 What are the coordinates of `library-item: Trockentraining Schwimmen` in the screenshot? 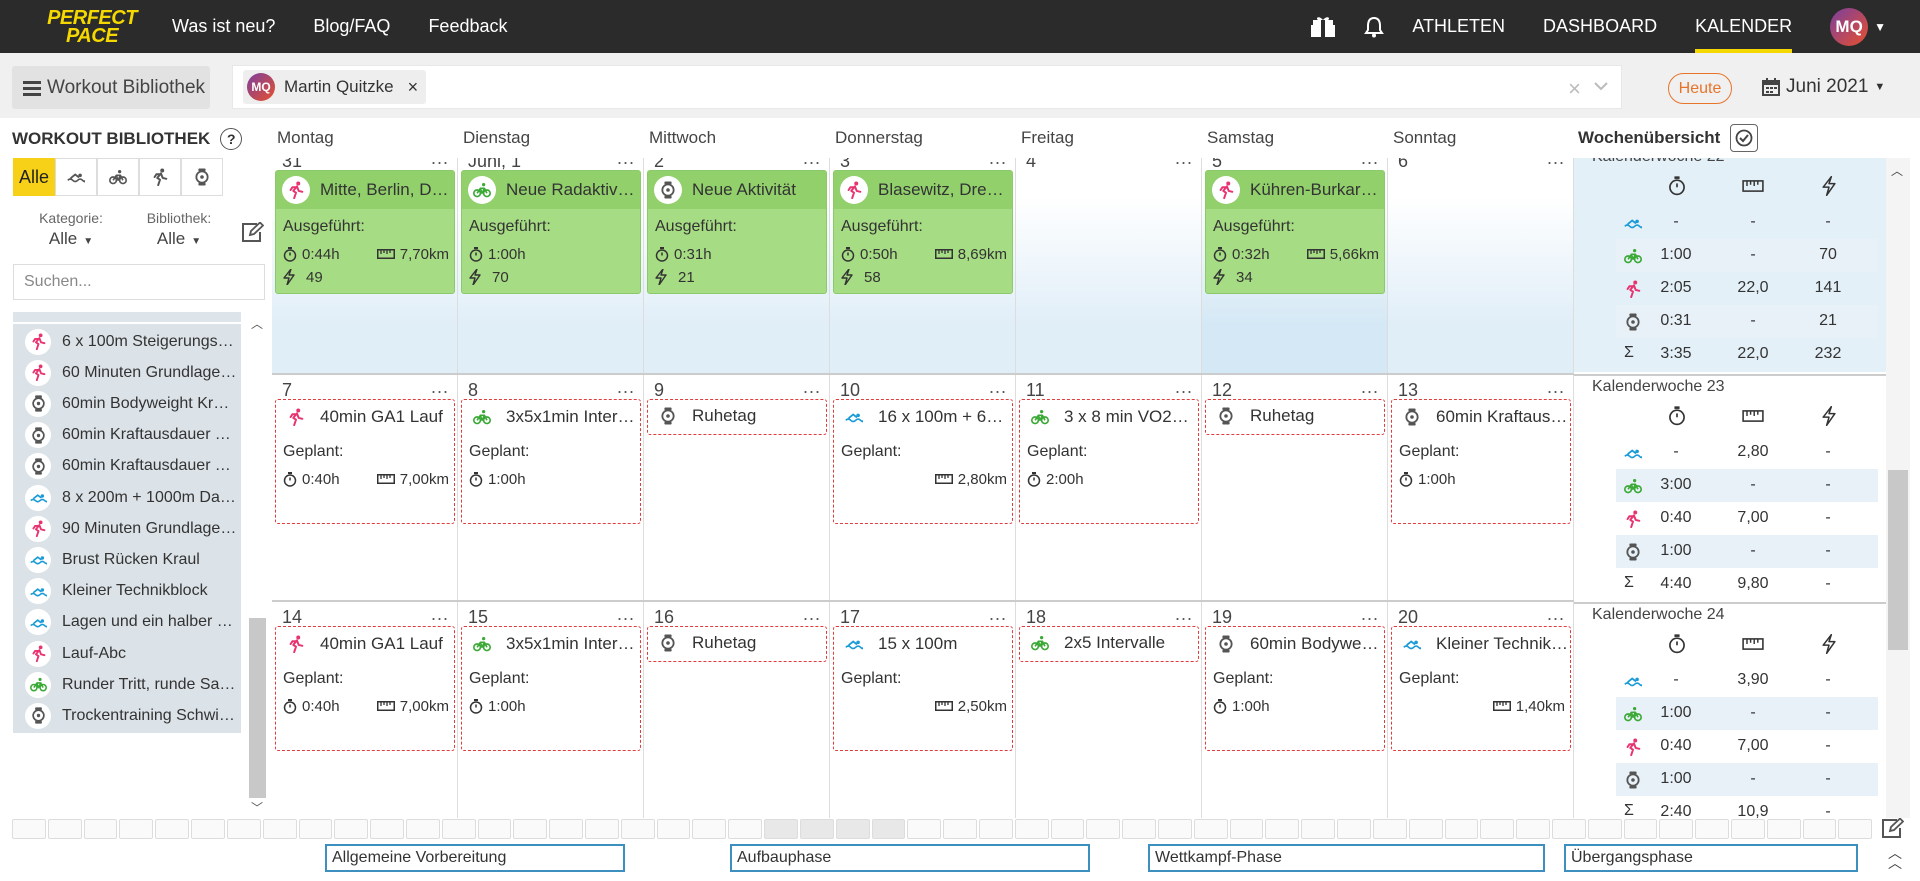 It's located at (127, 716).